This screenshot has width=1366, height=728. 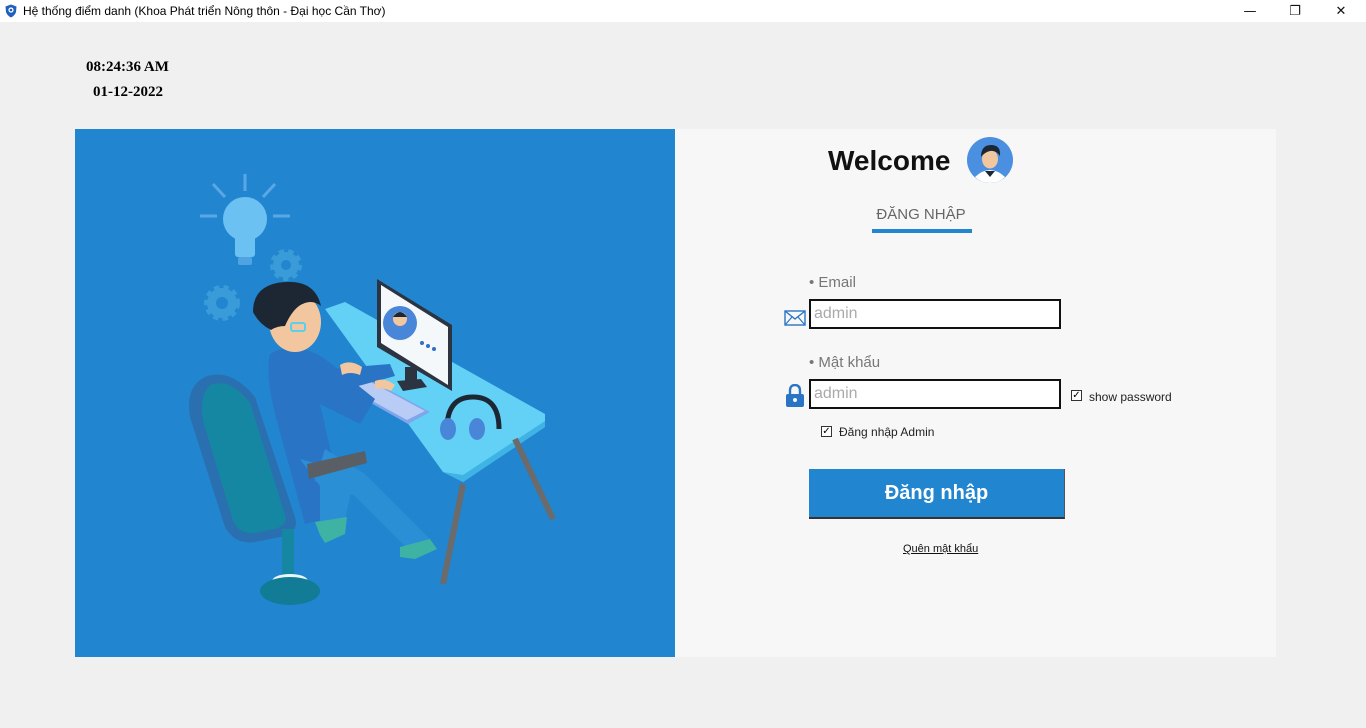 I want to click on close-button: ✕, so click(x=1341, y=11).